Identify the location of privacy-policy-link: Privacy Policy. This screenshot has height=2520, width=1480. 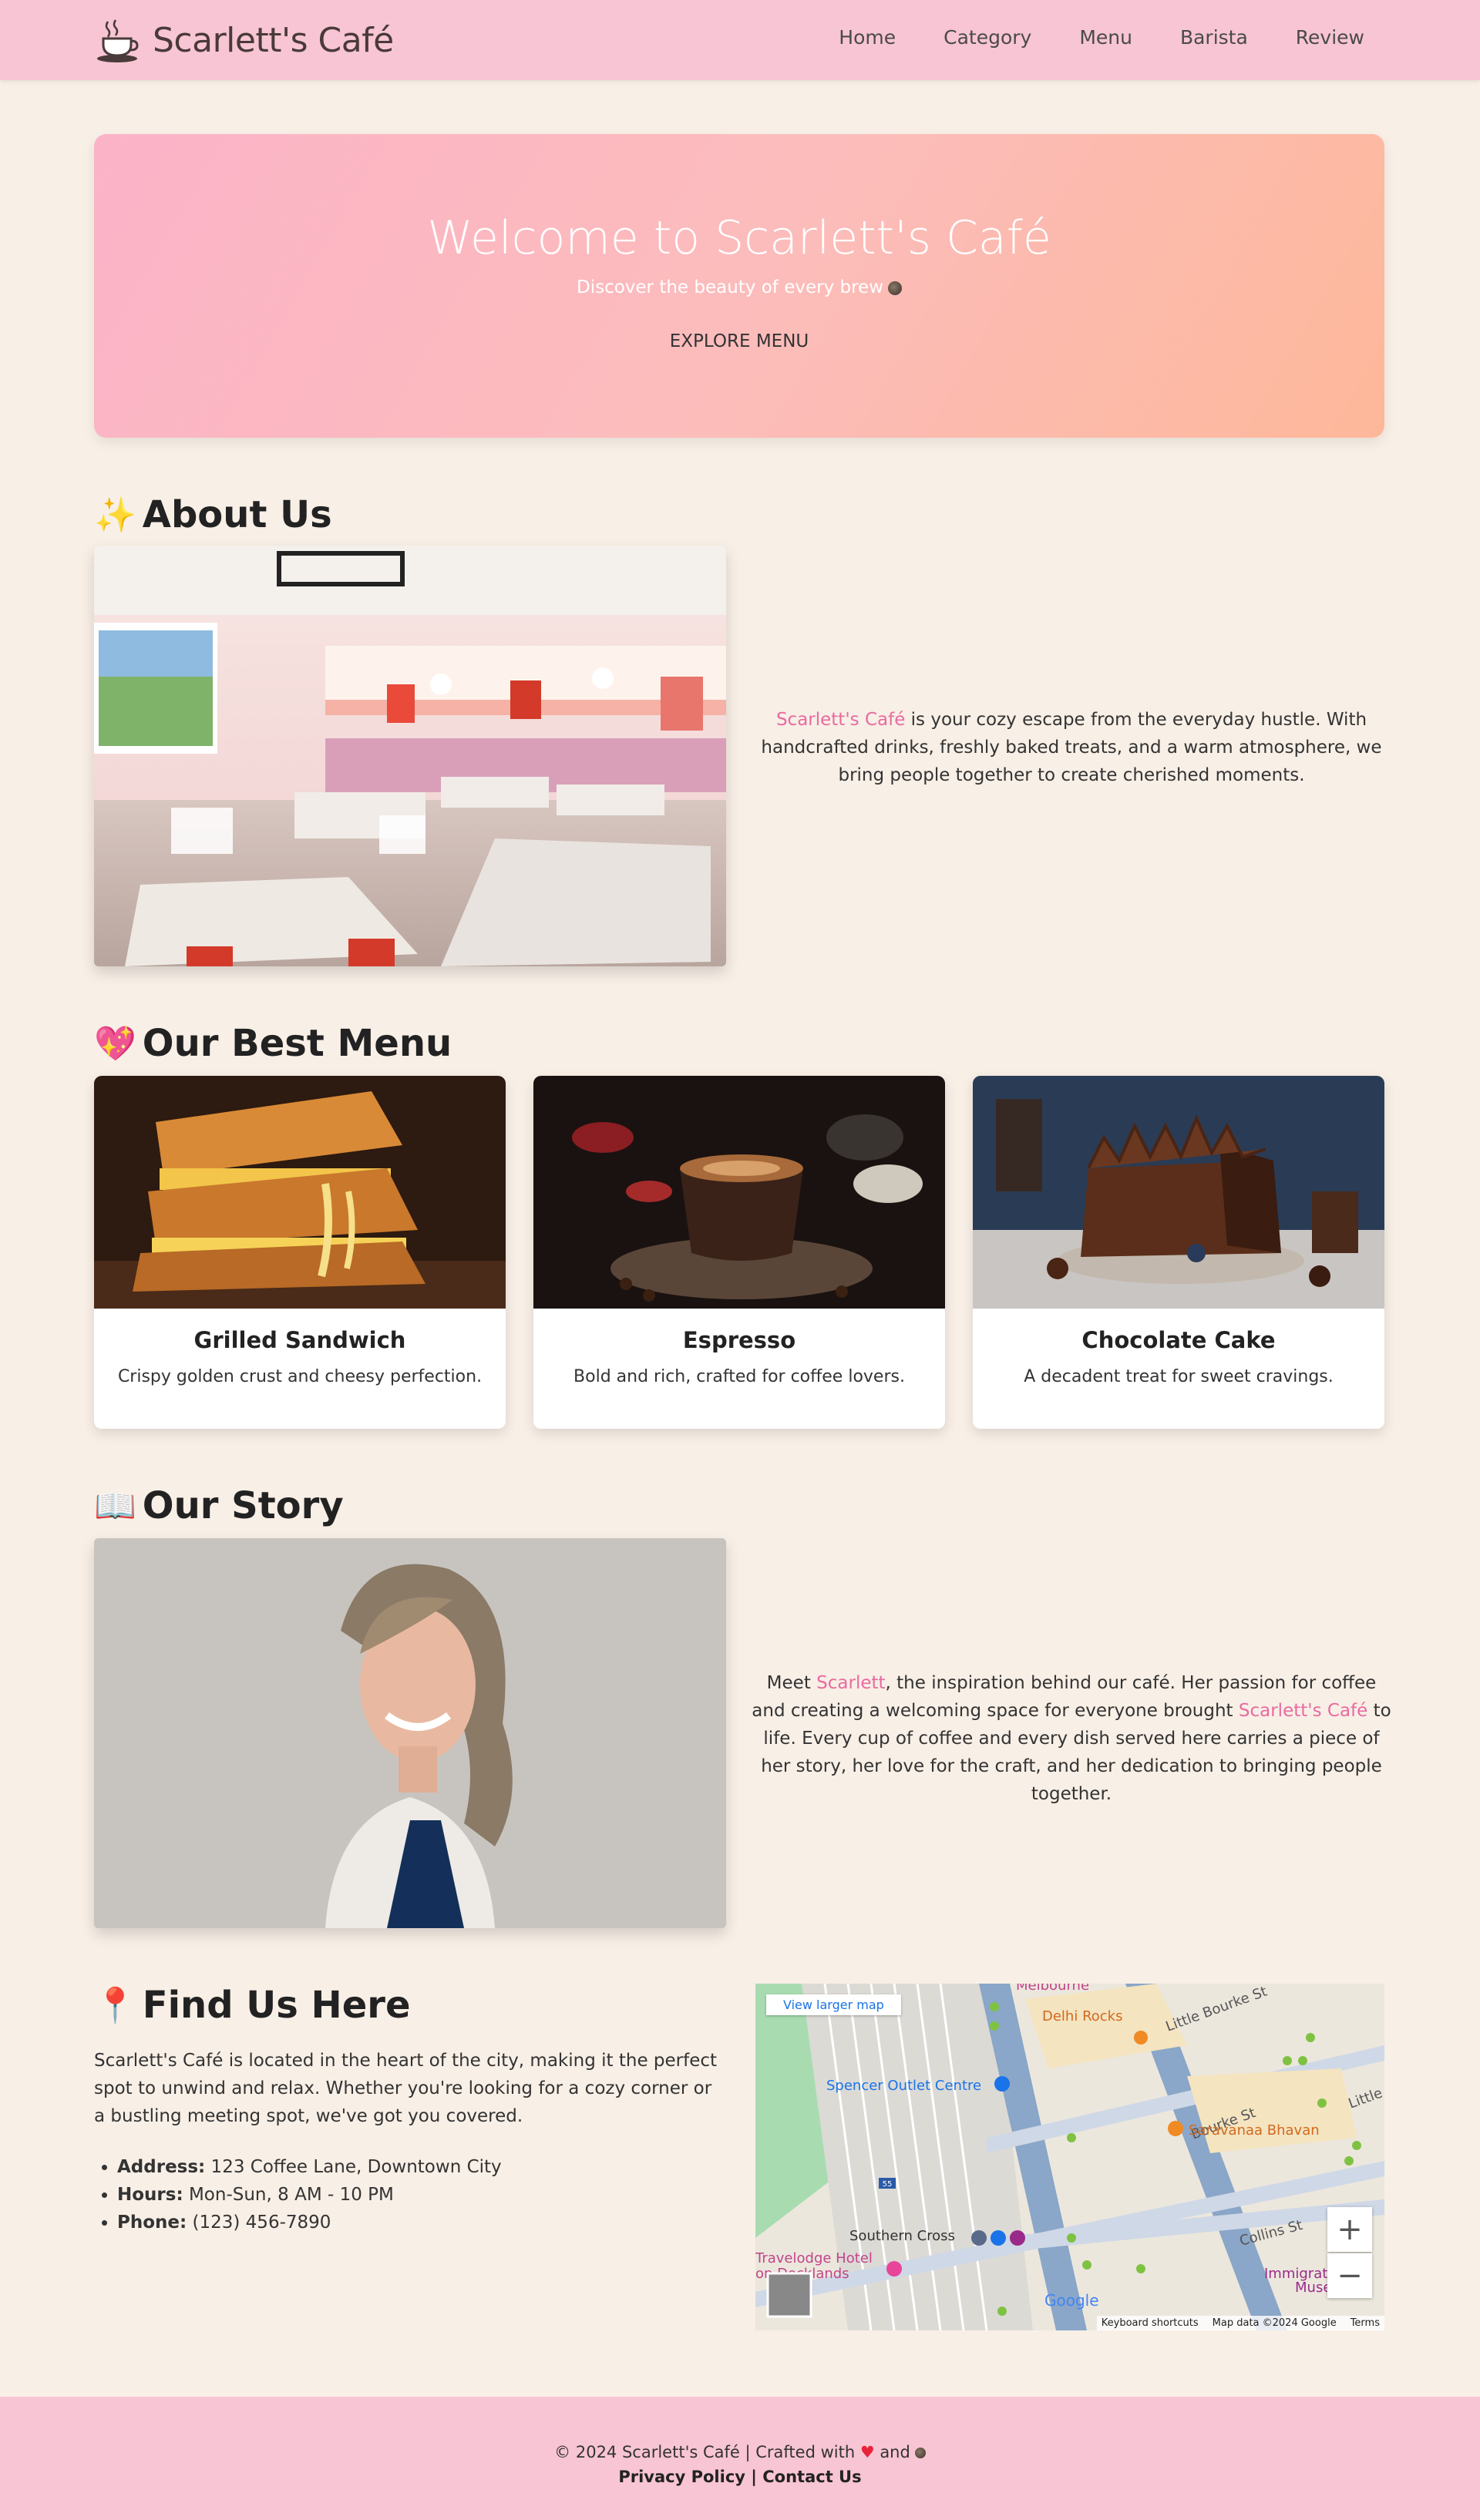
(681, 2477).